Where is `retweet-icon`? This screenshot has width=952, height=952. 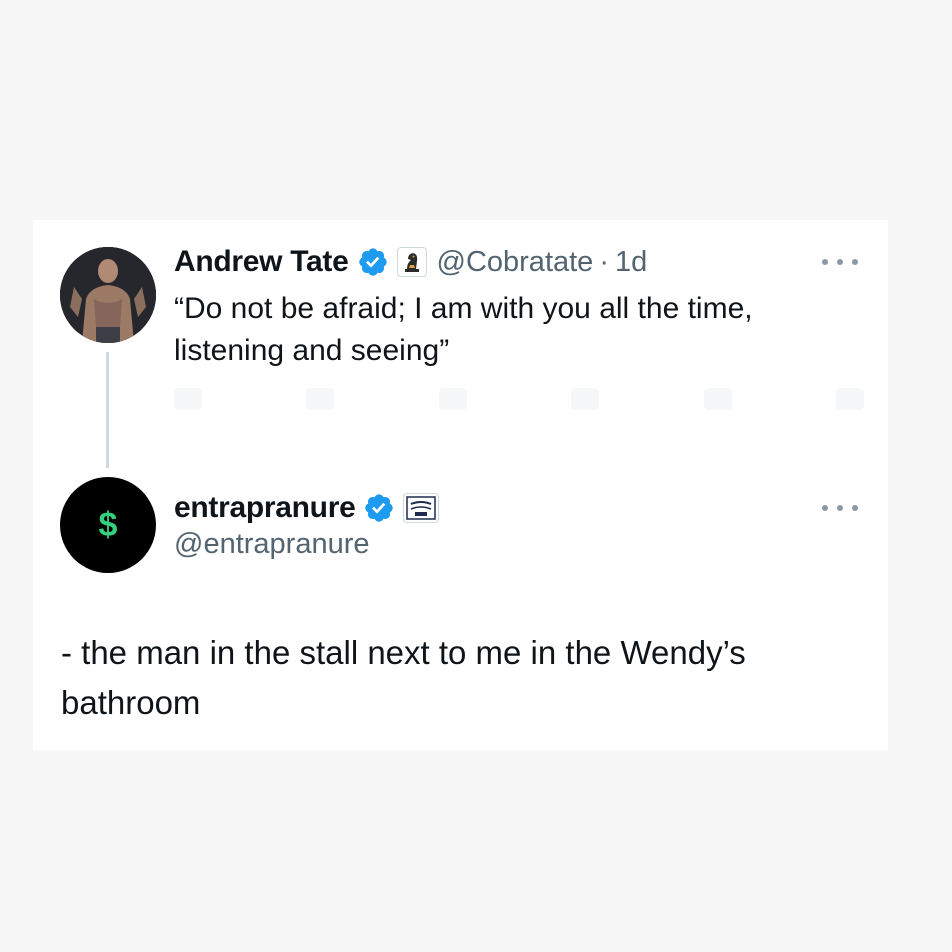
retweet-icon is located at coordinates (320, 399).